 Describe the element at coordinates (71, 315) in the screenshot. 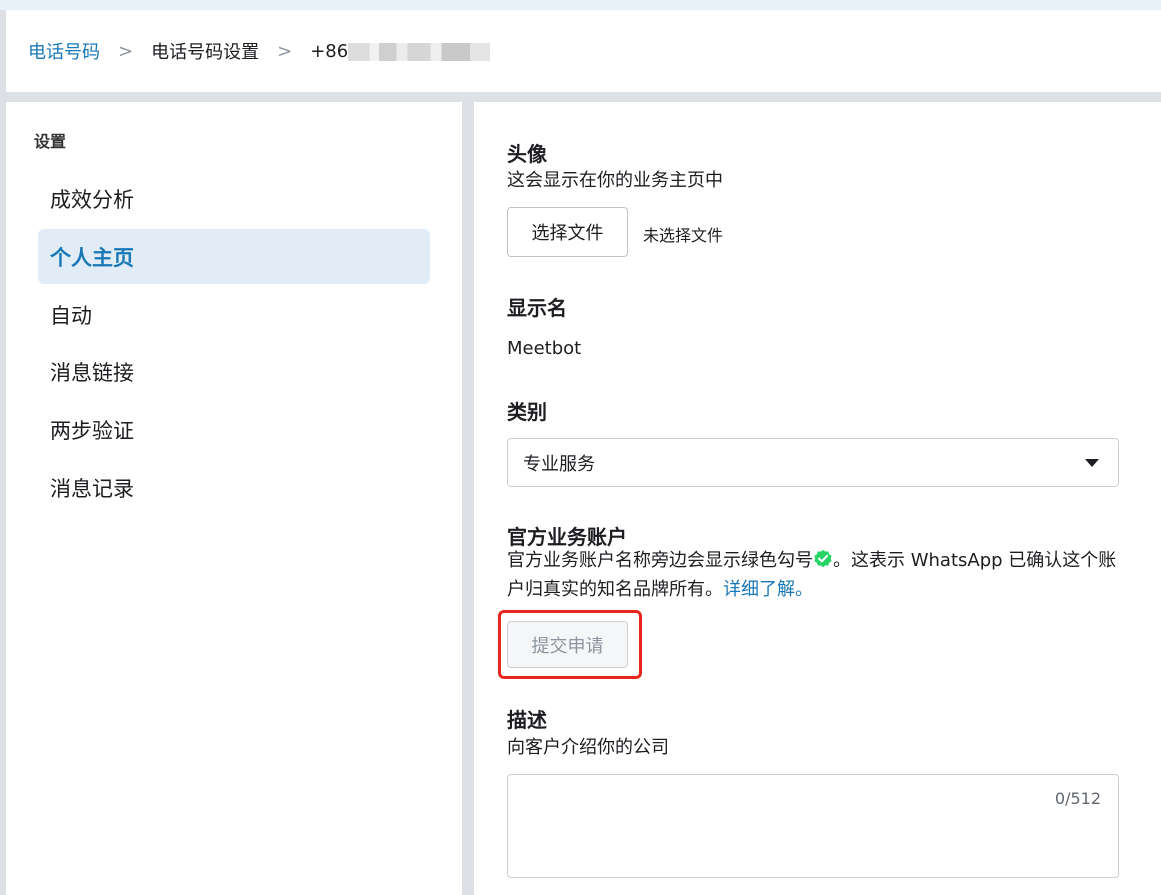

I see `sidebar-item-label: 自动` at that location.